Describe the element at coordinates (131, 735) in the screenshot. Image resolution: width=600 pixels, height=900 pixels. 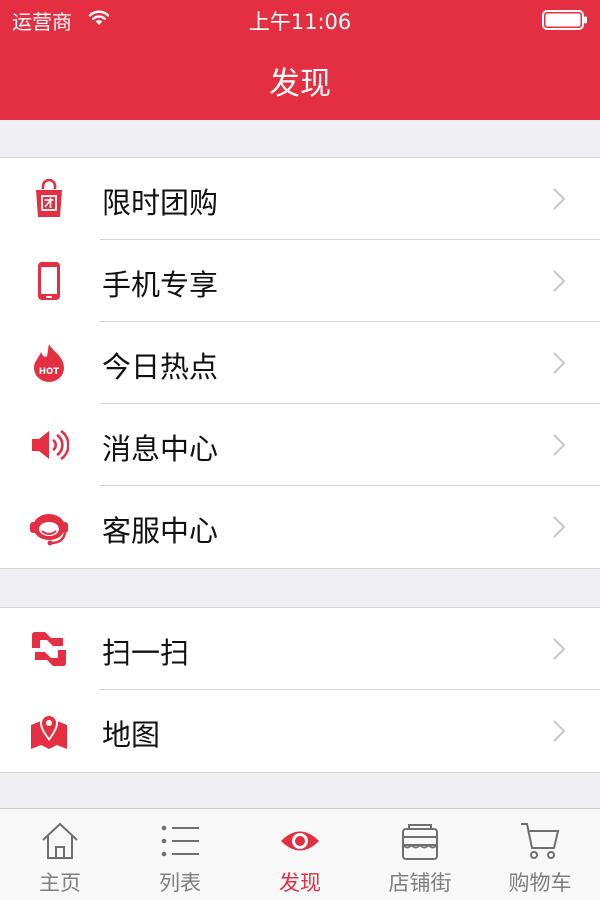
I see `menu-item-label: 地图` at that location.